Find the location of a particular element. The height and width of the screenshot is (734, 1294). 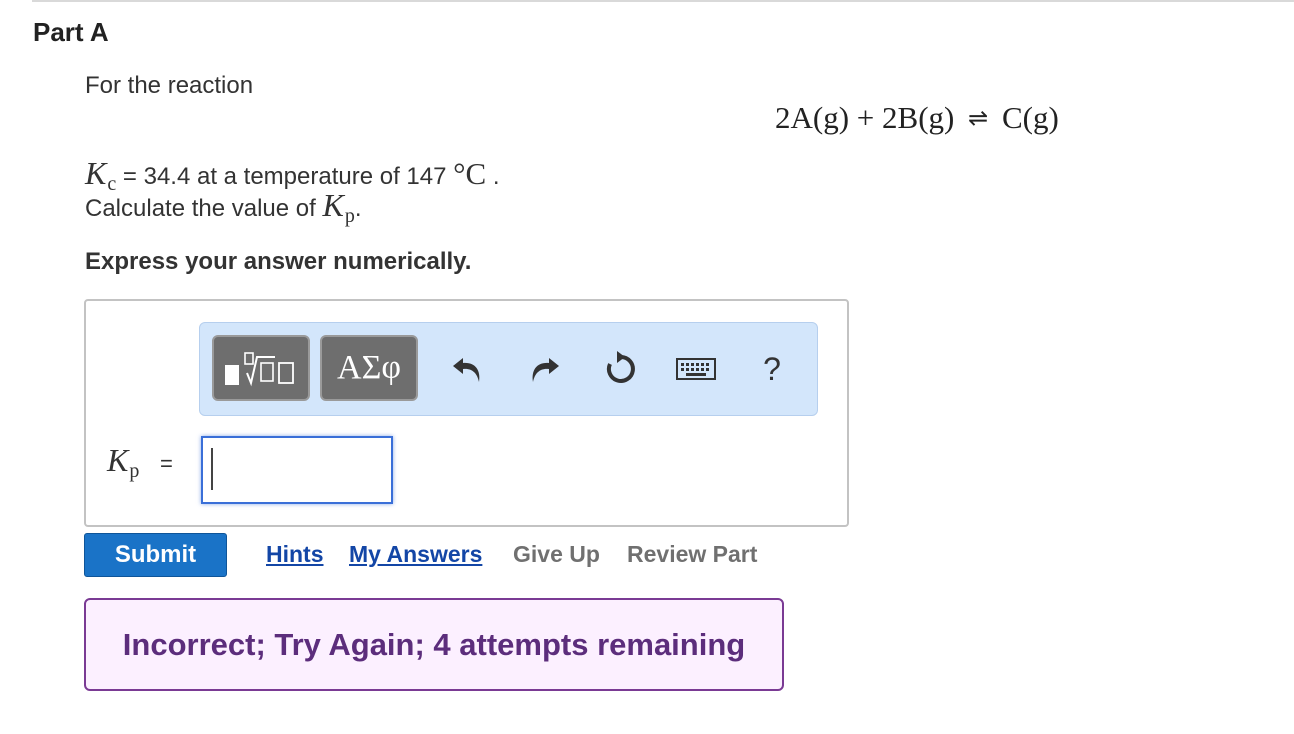

text-caret is located at coordinates (212, 469).